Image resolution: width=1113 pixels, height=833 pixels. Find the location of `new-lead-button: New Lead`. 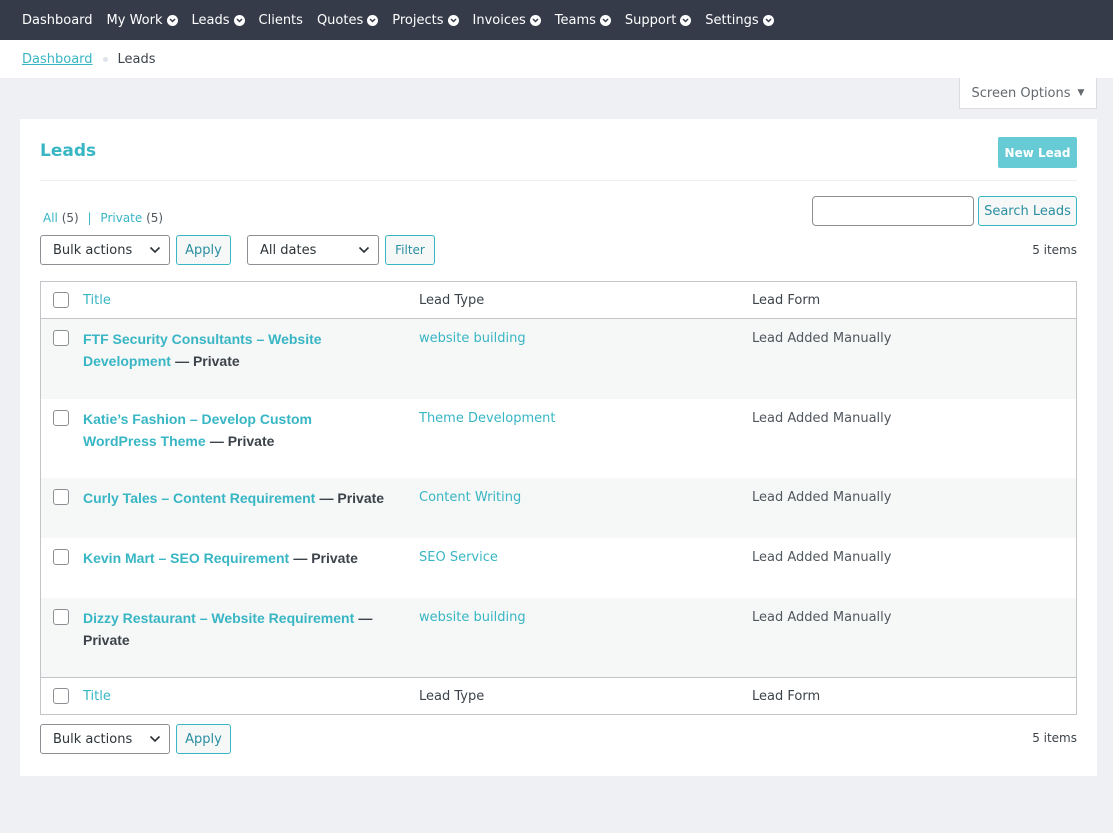

new-lead-button: New Lead is located at coordinates (1037, 152).